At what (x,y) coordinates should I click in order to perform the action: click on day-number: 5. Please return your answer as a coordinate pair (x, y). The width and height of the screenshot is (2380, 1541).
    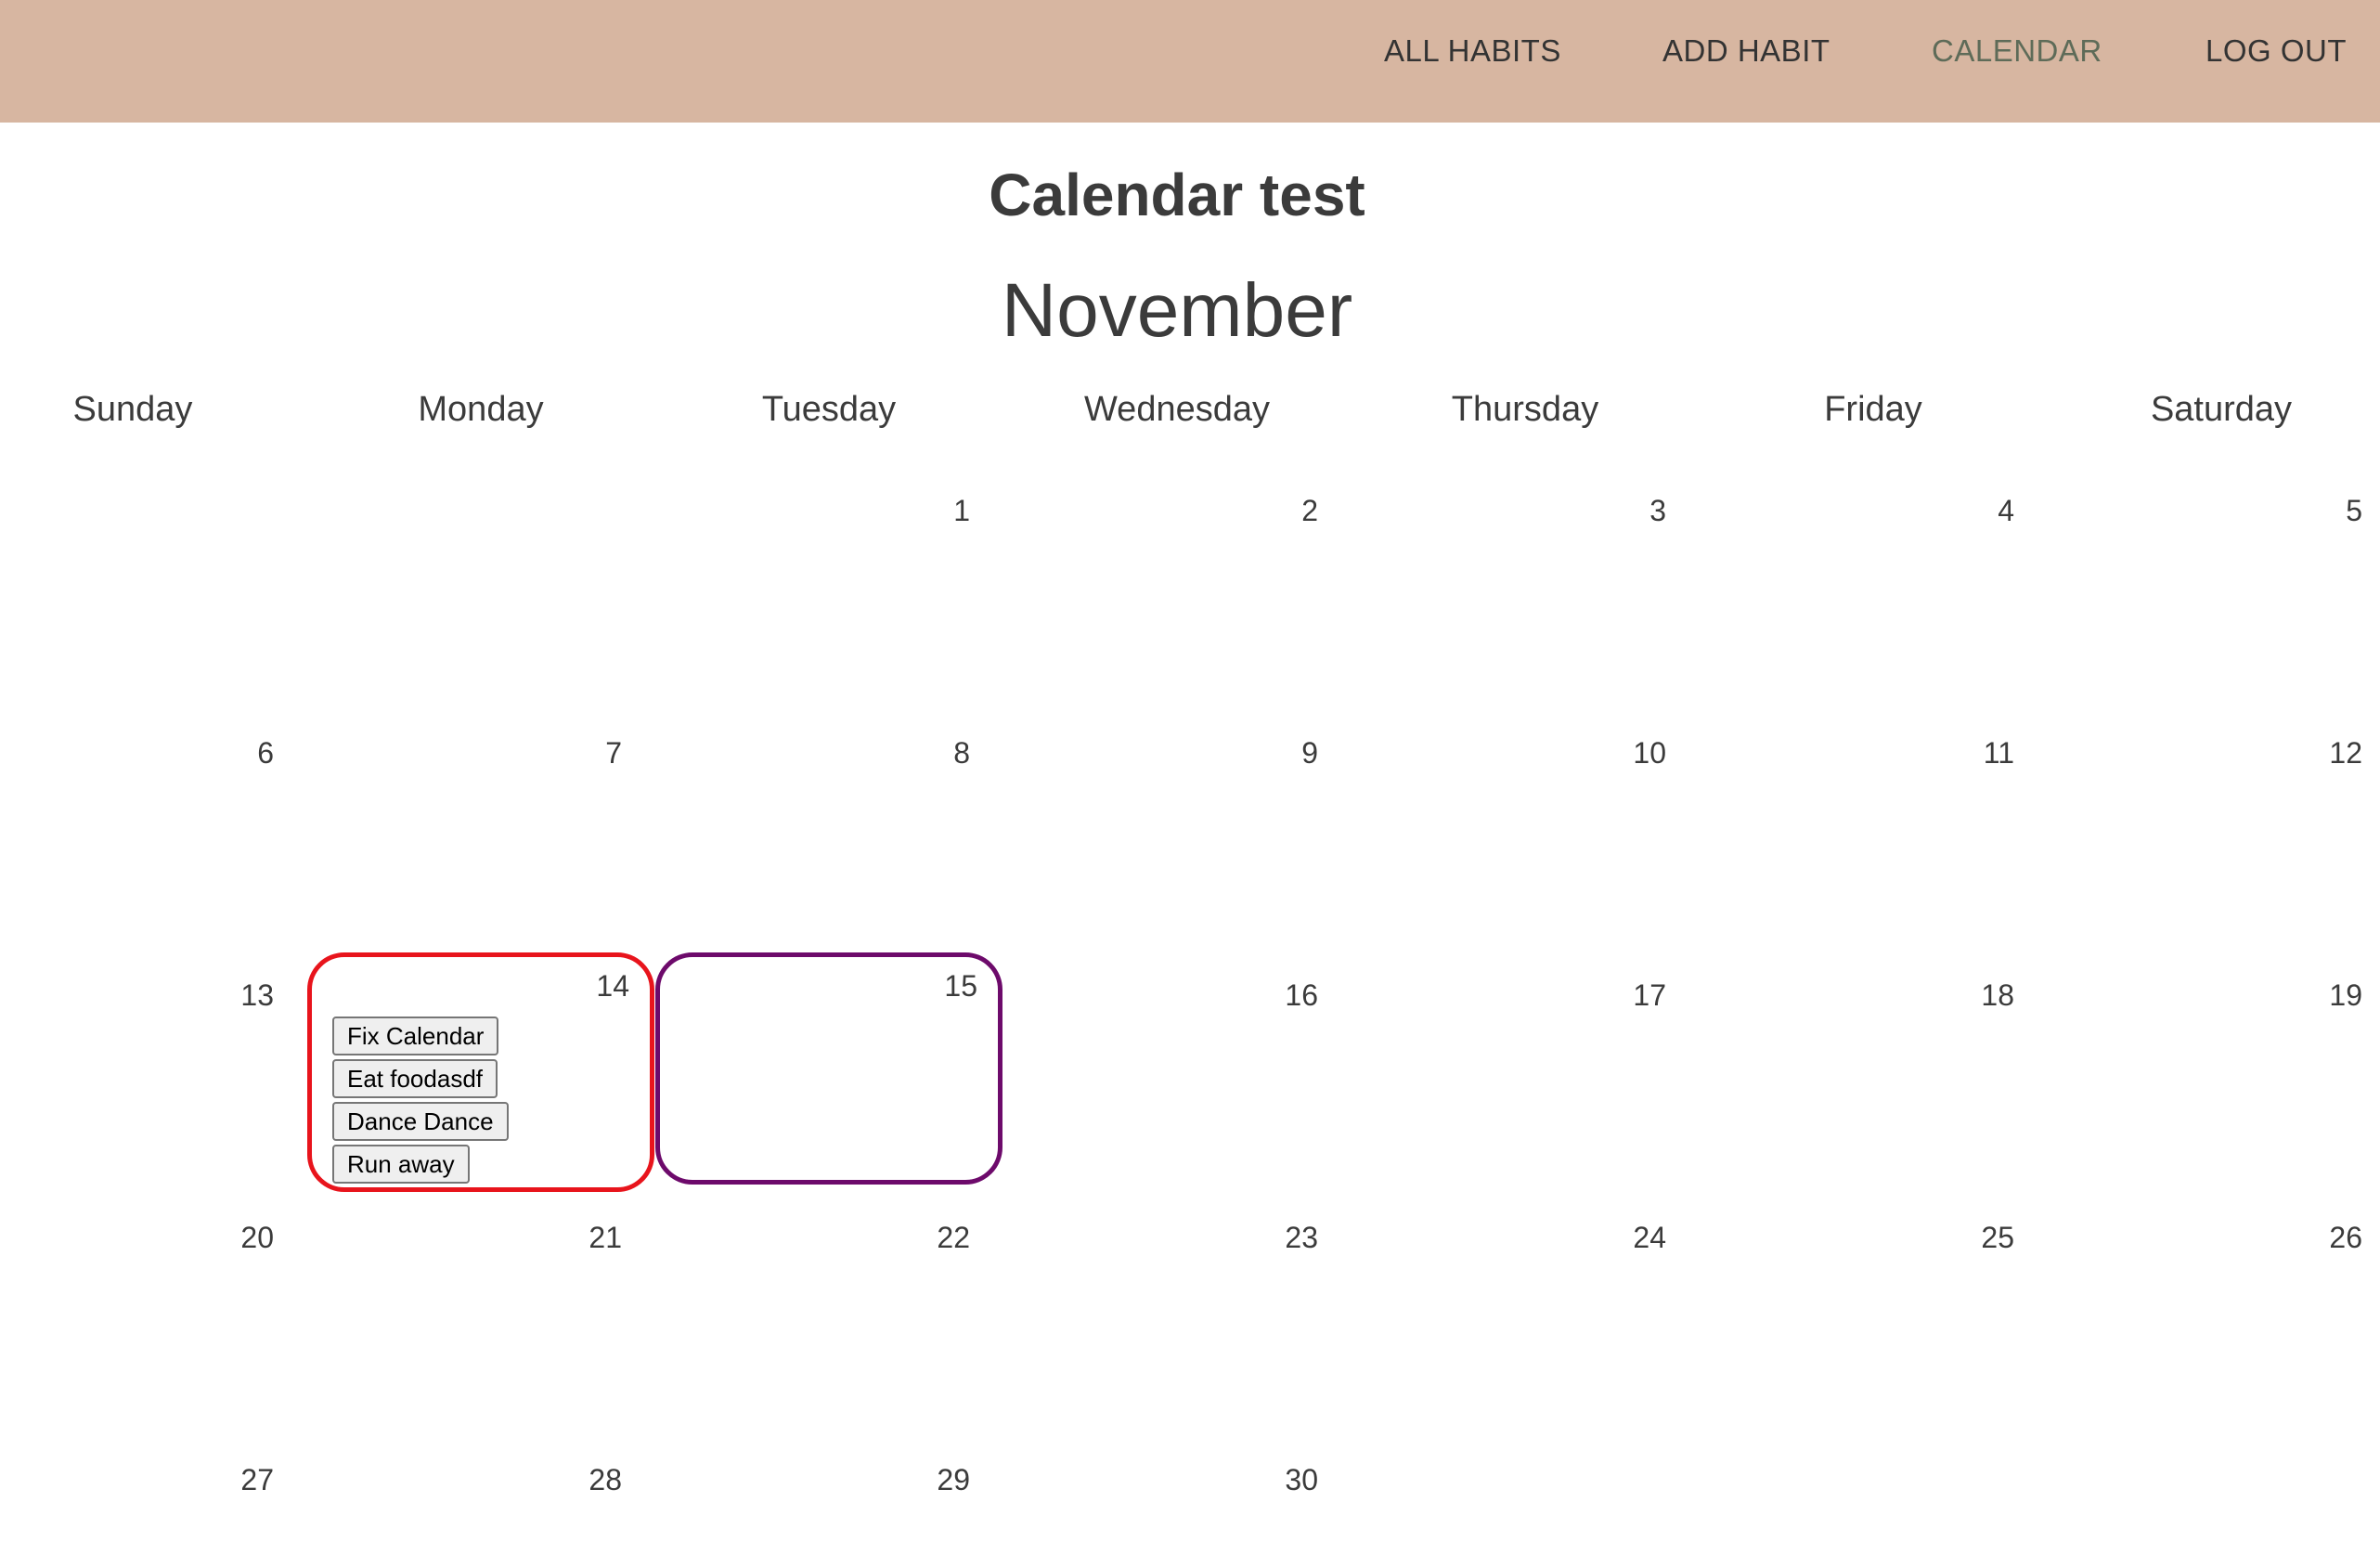
    Looking at the image, I should click on (2354, 511).